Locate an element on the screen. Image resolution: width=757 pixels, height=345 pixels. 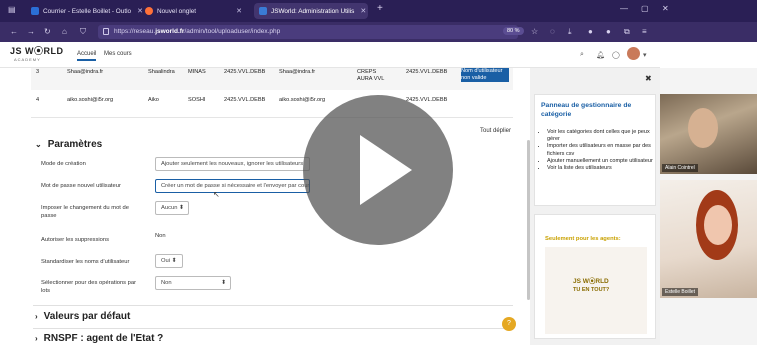
nav-accueil: Accueil is located at coordinates (87, 56).